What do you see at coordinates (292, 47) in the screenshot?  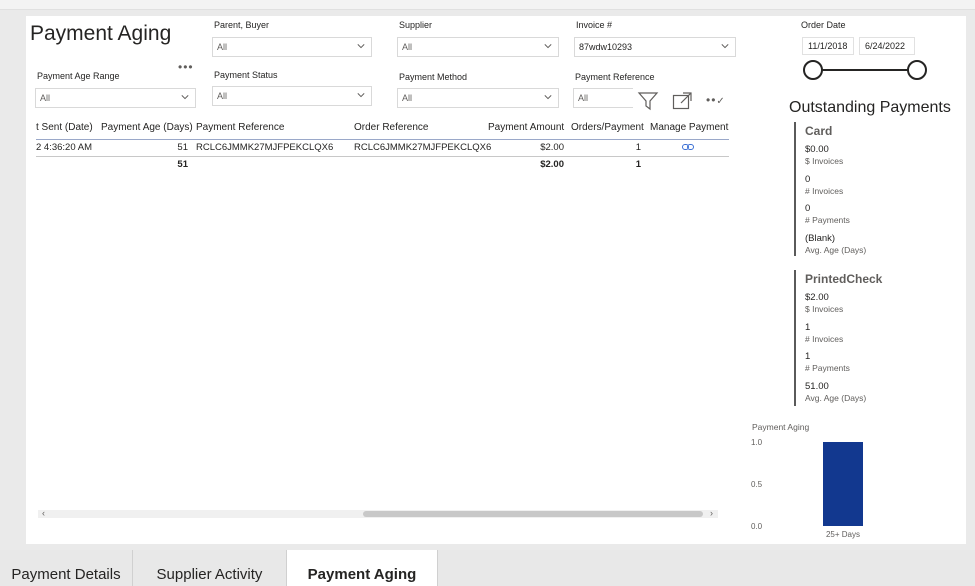 I see `parent-buyer-dropdown: All` at bounding box center [292, 47].